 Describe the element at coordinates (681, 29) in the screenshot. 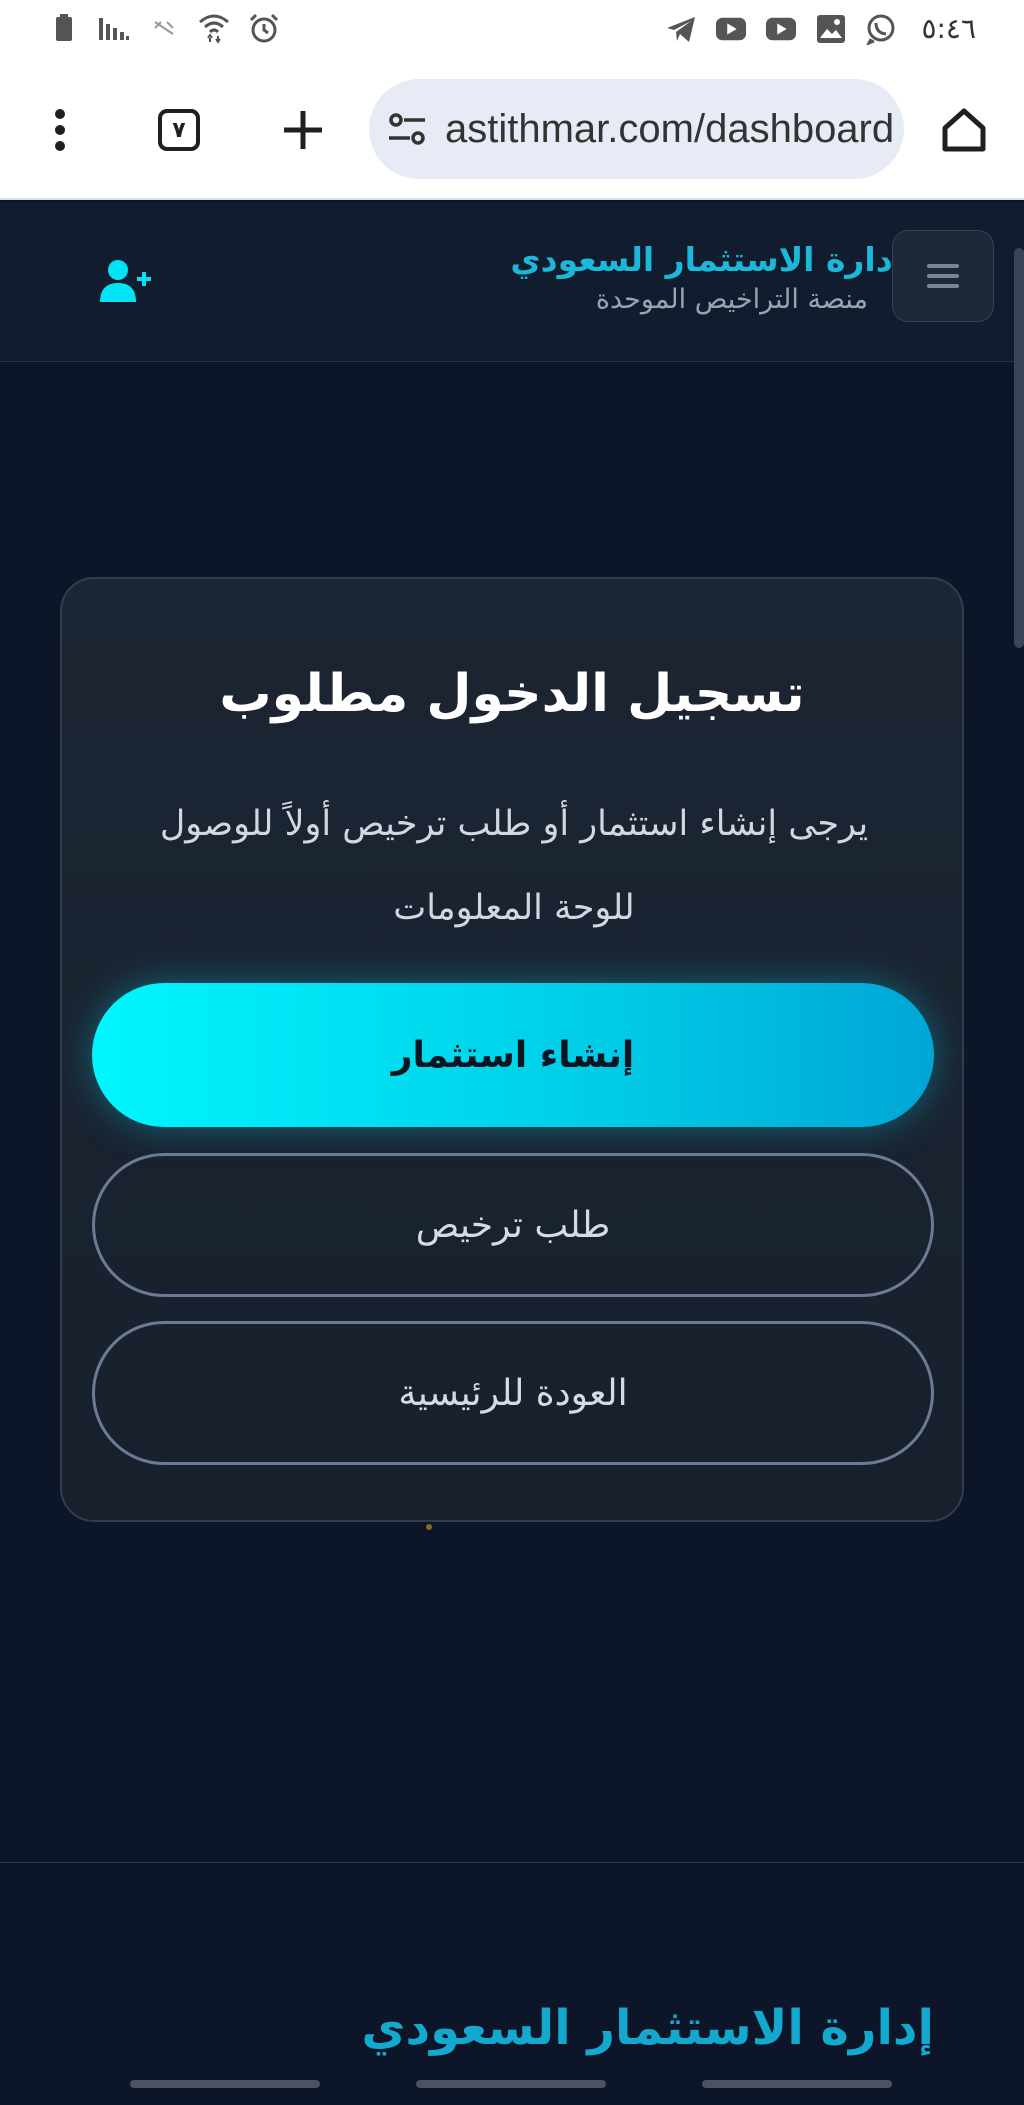

I see `telegram-icon` at that location.